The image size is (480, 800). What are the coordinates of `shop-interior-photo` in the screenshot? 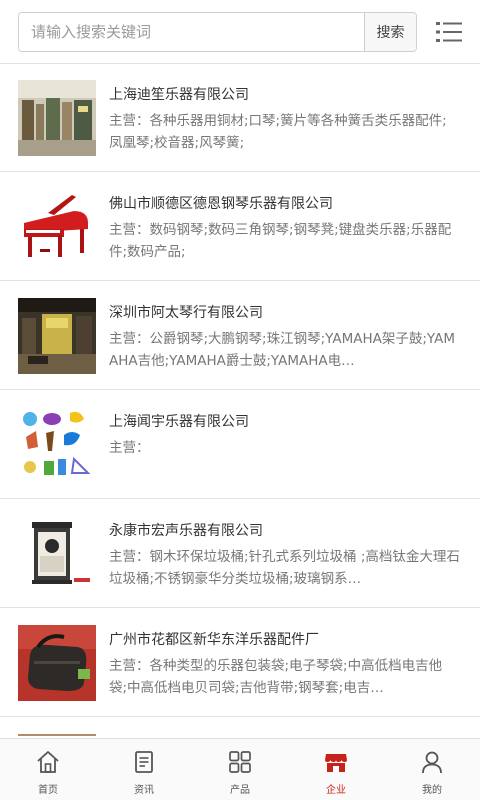 It's located at (57, 118).